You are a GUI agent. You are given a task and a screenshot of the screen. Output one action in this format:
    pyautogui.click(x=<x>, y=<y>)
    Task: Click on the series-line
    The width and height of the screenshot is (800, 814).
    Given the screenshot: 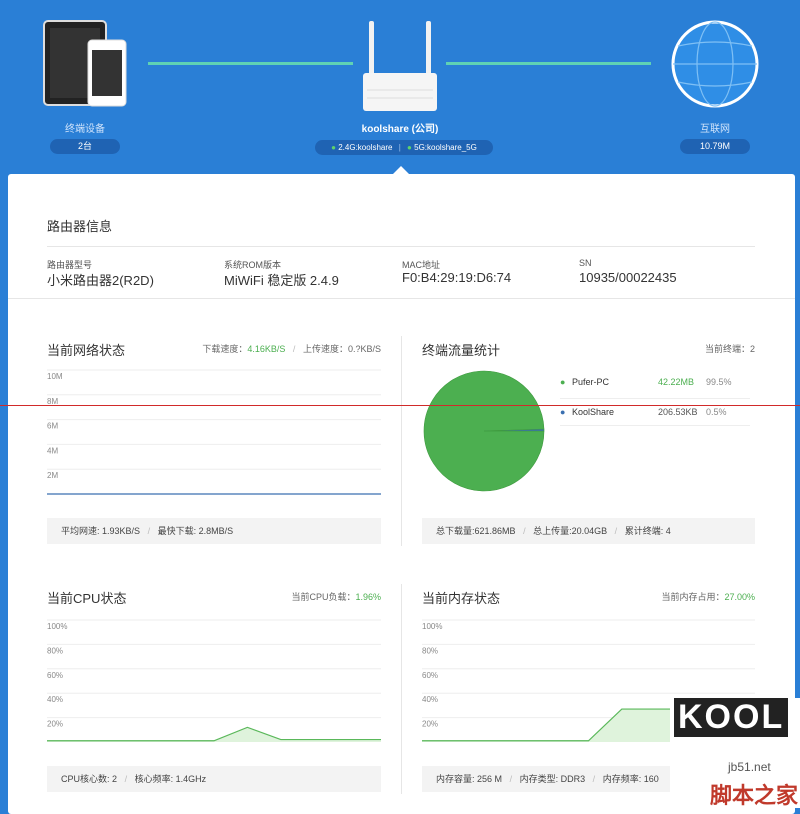 What is the action you would take?
    pyautogui.click(x=214, y=734)
    